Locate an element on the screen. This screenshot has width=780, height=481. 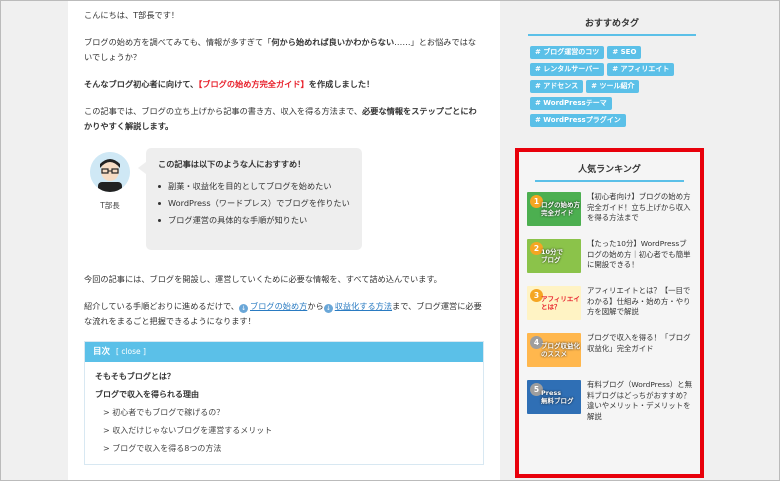
ranking-title: アフィリエイトとは？【一目でわかる】仕組み・始め方・やり方を図解で解説 is located at coordinates (639, 306).